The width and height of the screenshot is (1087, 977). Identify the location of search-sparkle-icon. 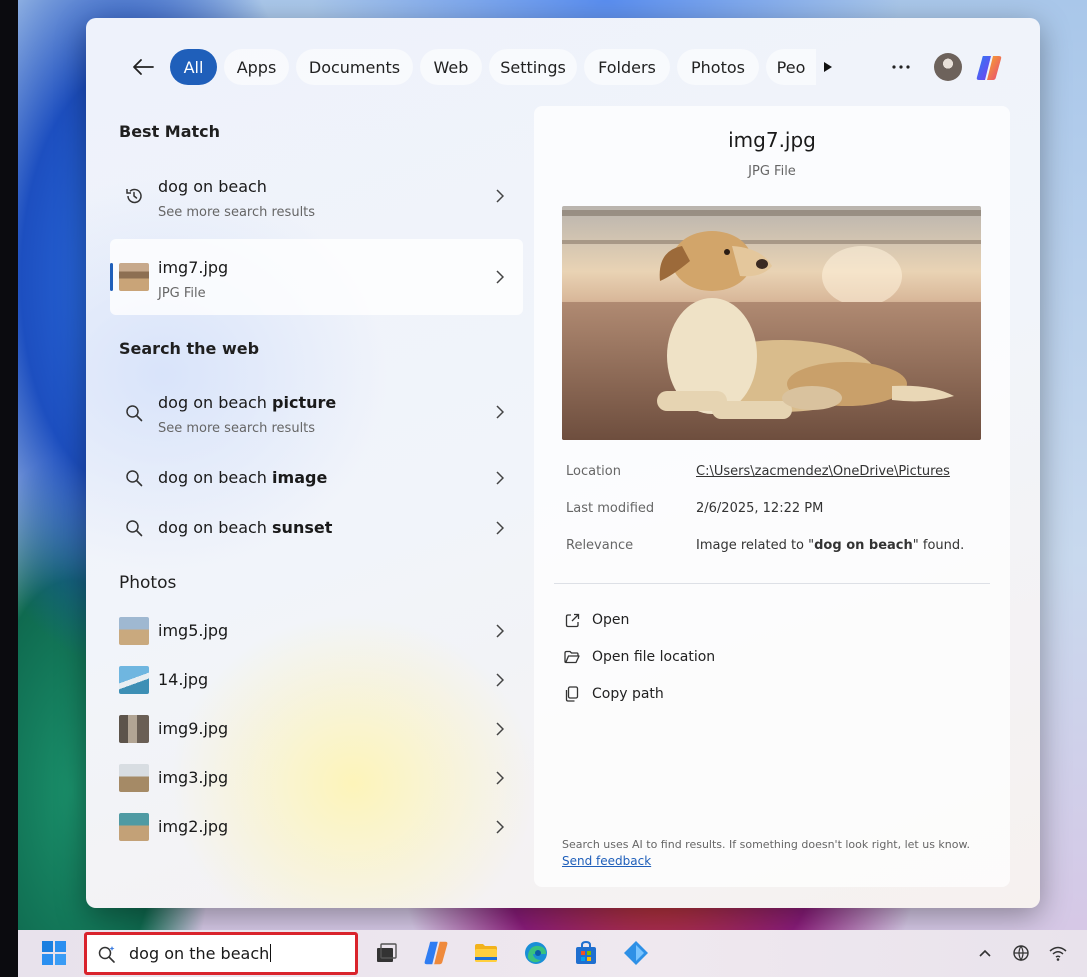
(107, 954).